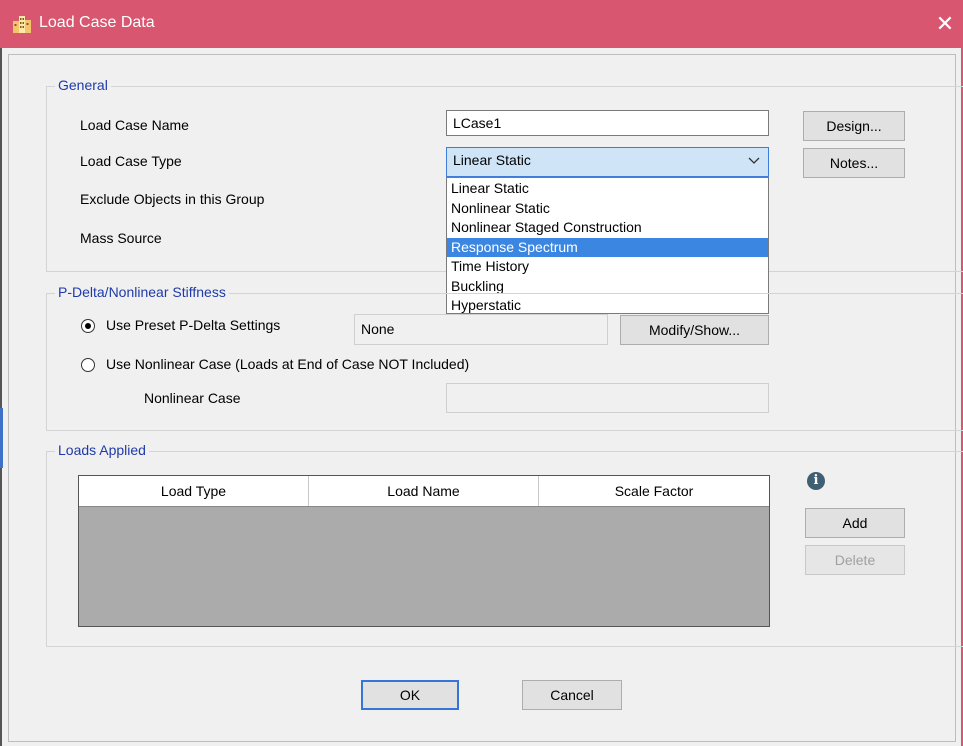 This screenshot has height=746, width=963. Describe the element at coordinates (410, 695) in the screenshot. I see `ok-button: OK` at that location.